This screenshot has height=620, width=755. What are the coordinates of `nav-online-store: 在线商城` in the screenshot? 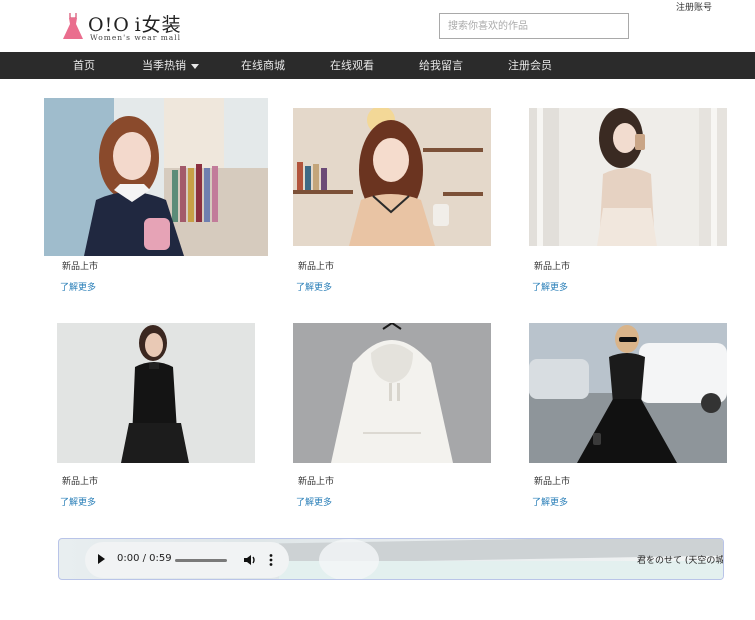 It's located at (263, 65).